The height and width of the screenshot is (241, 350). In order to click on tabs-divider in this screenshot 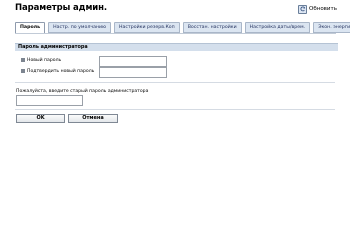, I will do `click(175, 33)`.